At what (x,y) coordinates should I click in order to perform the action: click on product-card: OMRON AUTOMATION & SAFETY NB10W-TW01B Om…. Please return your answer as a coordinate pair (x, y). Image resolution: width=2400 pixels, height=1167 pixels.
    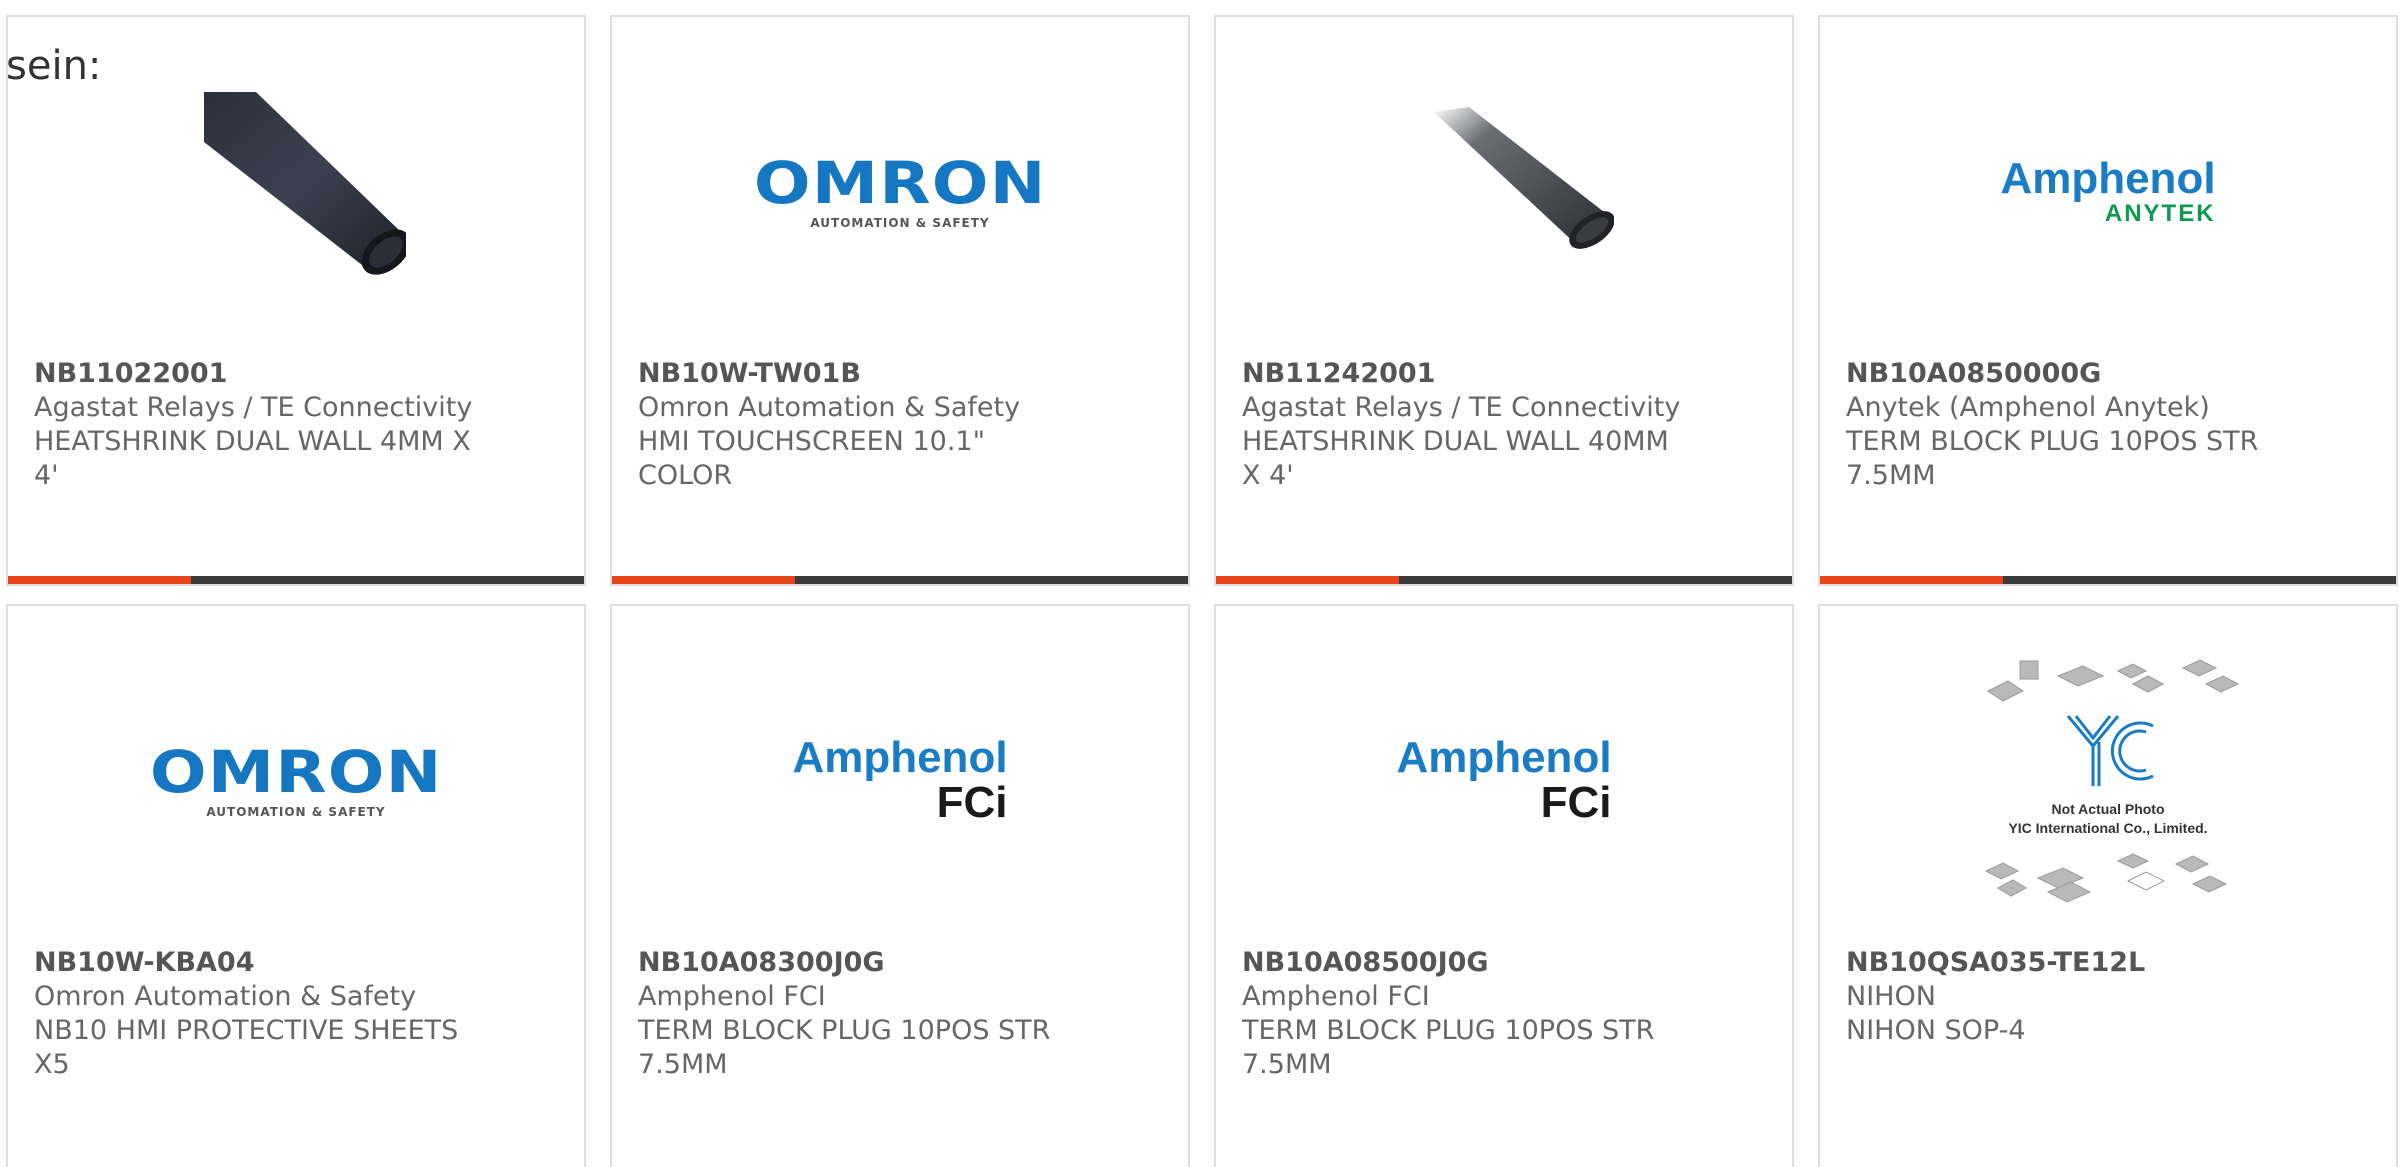
    Looking at the image, I should click on (900, 300).